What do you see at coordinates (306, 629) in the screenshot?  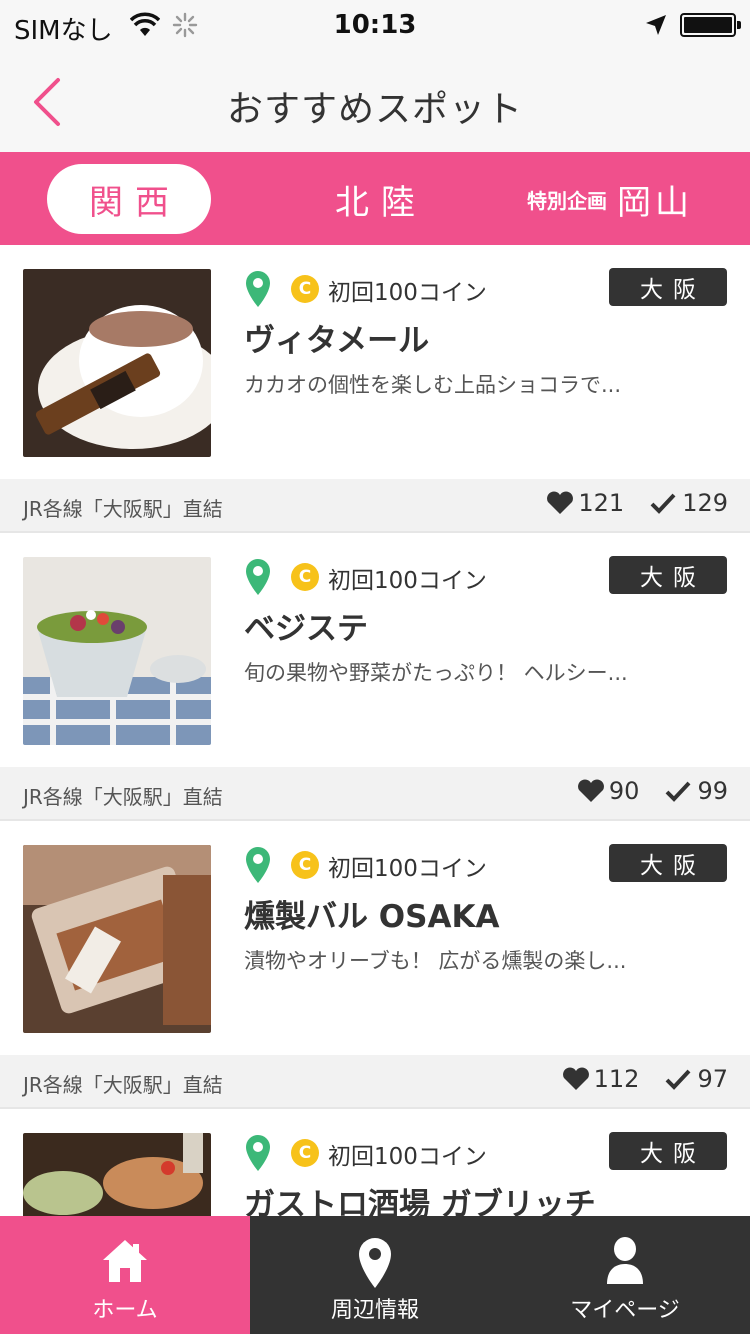 I see `spot-name: ベジステ` at bounding box center [306, 629].